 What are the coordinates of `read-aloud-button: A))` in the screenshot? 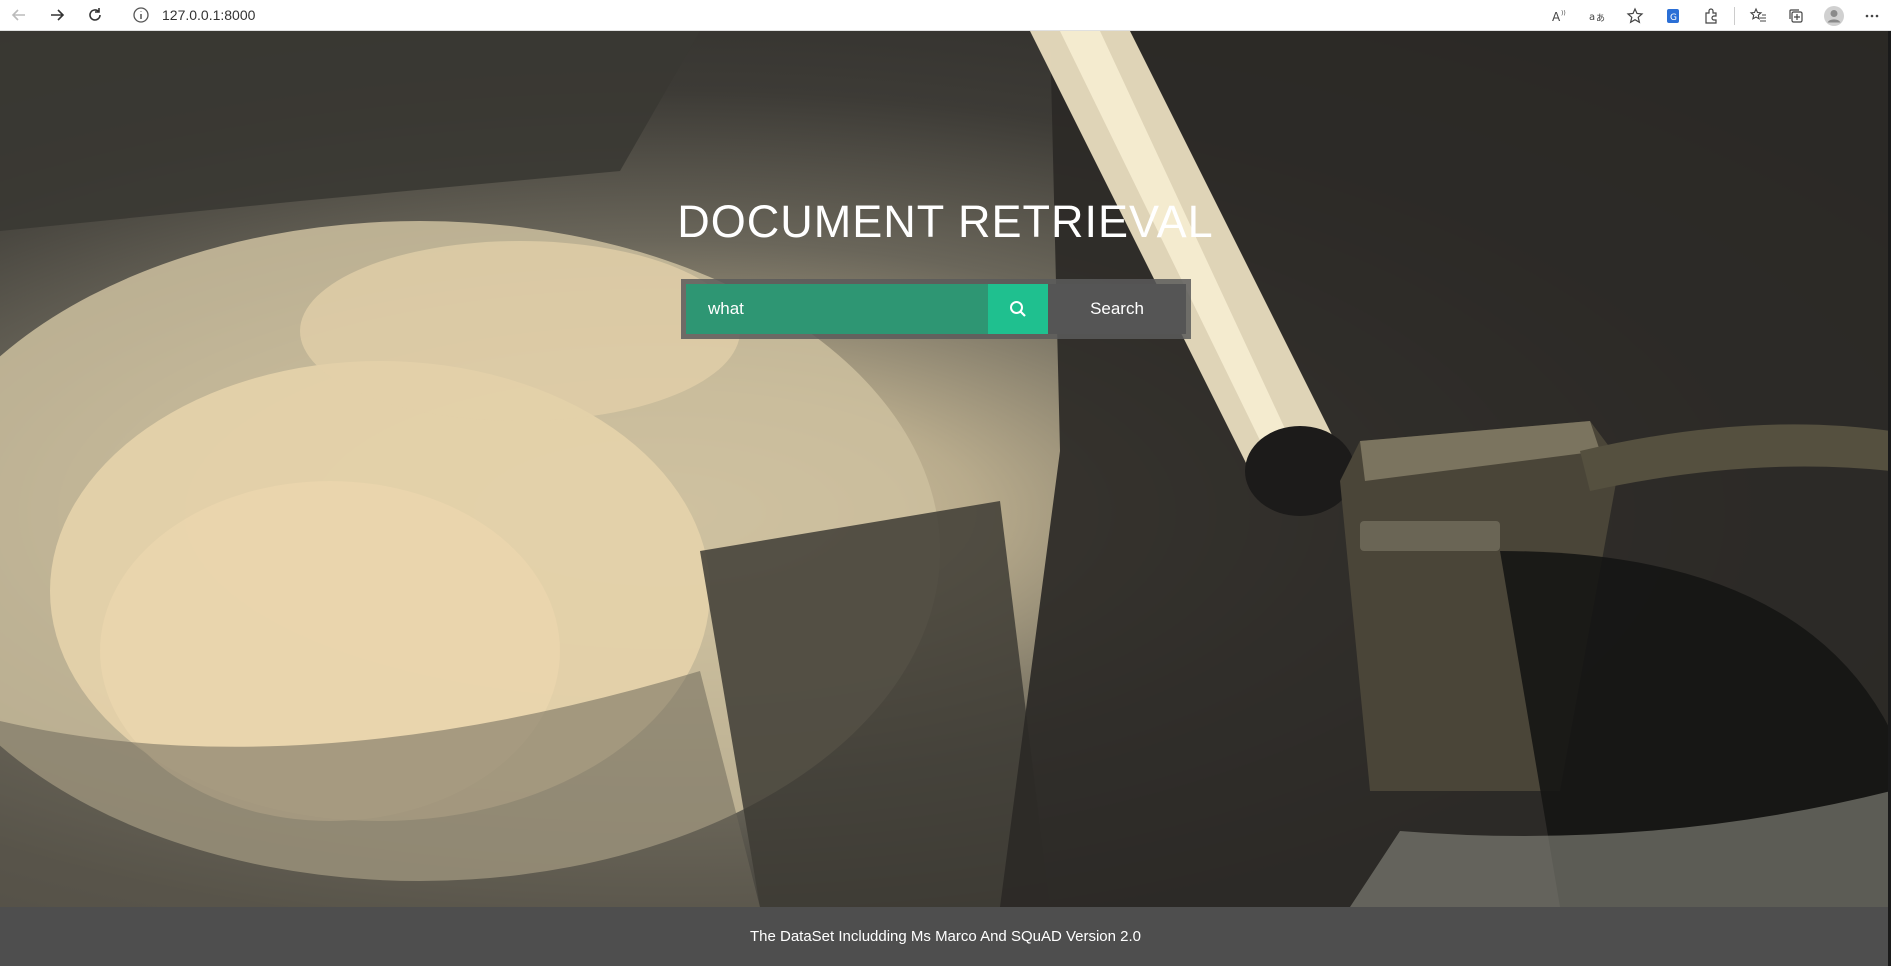 It's located at (1559, 15).